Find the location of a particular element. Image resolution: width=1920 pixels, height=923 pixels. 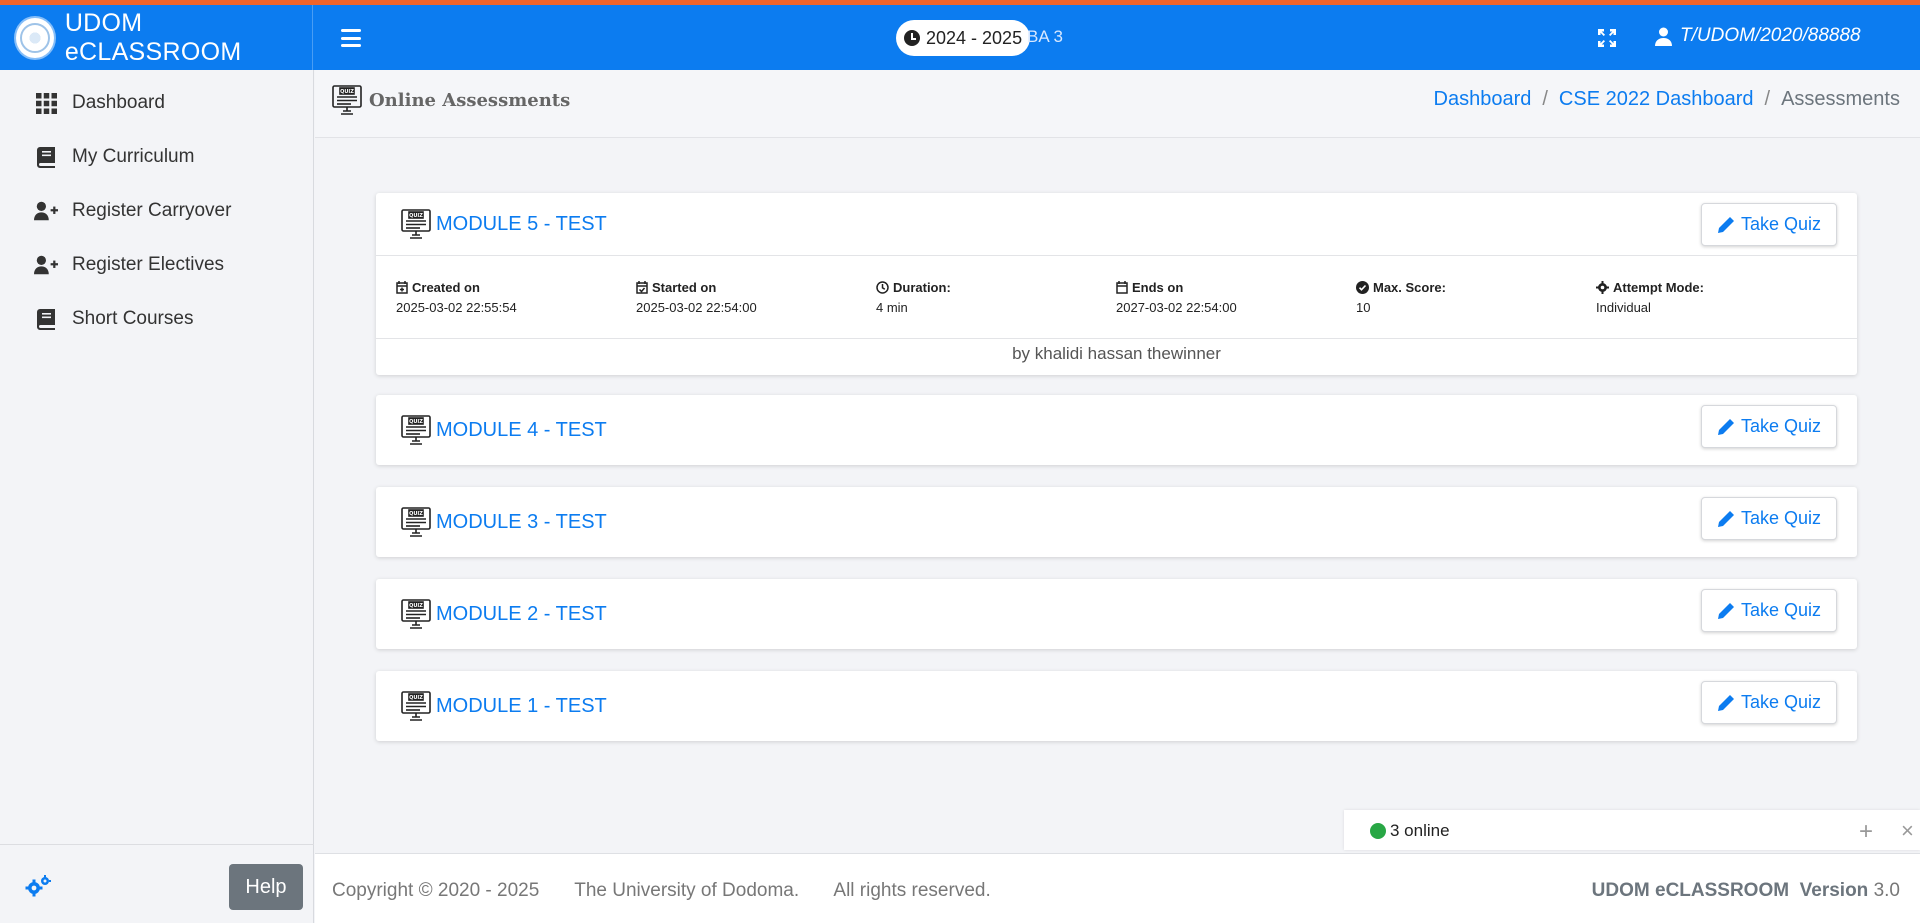

user-id: T/UDOM/2020/88888 is located at coordinates (1770, 35).